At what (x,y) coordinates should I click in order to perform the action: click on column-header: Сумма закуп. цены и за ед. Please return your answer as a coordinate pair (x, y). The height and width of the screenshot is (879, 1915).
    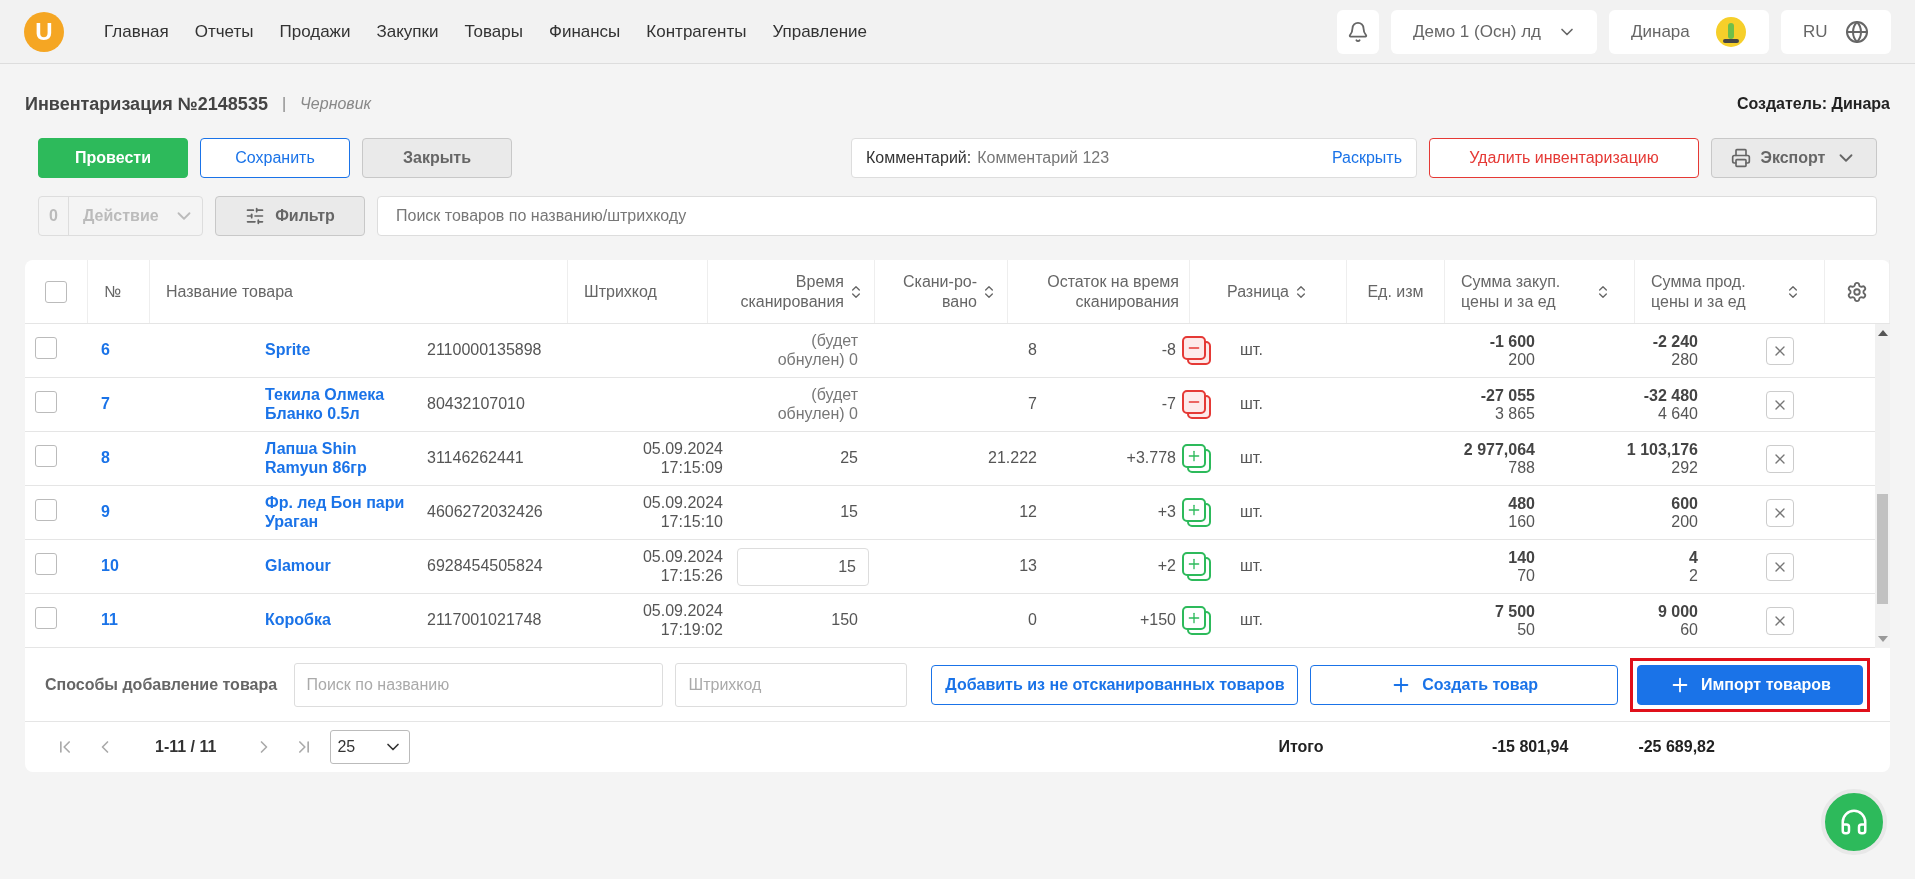
    Looking at the image, I should click on (1540, 291).